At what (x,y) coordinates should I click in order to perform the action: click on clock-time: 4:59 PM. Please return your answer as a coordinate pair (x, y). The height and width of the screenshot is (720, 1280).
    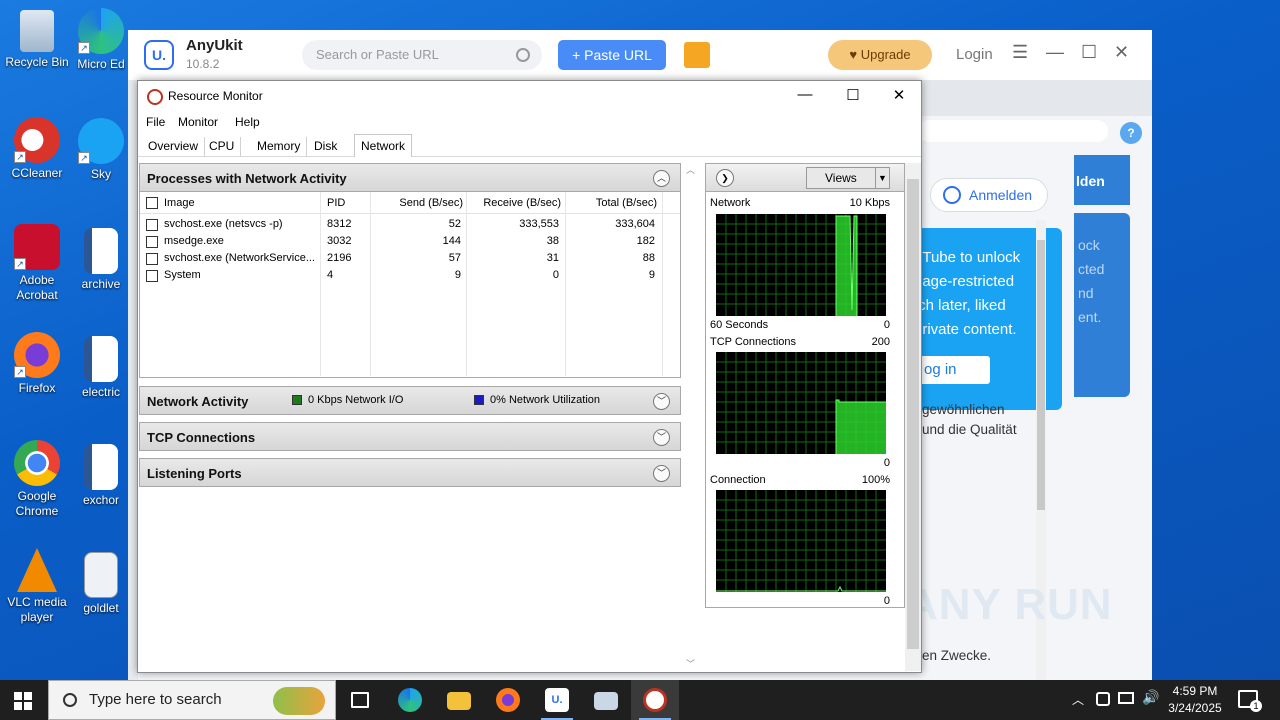
    Looking at the image, I should click on (1195, 691).